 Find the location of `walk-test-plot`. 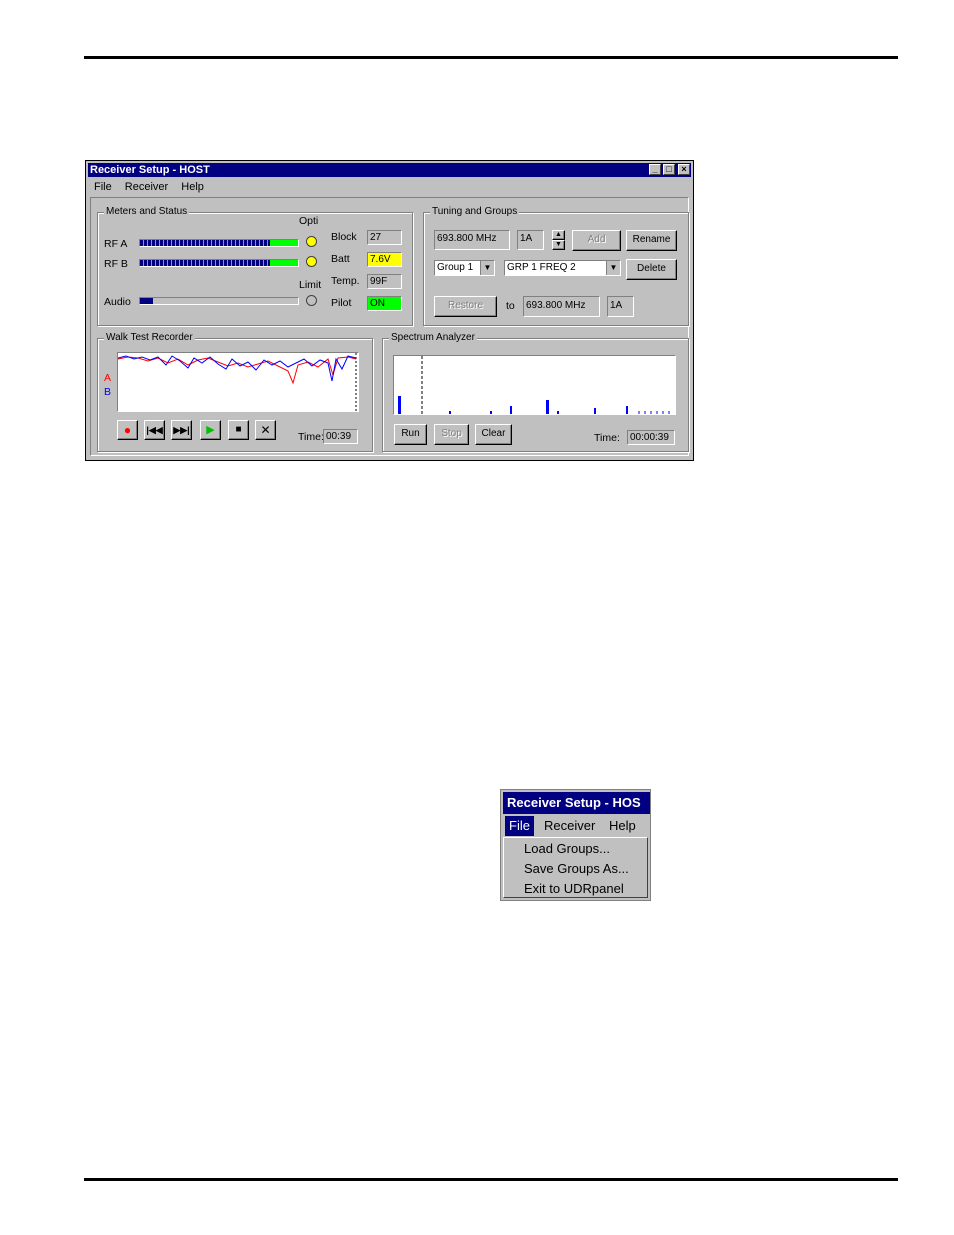

walk-test-plot is located at coordinates (238, 382).